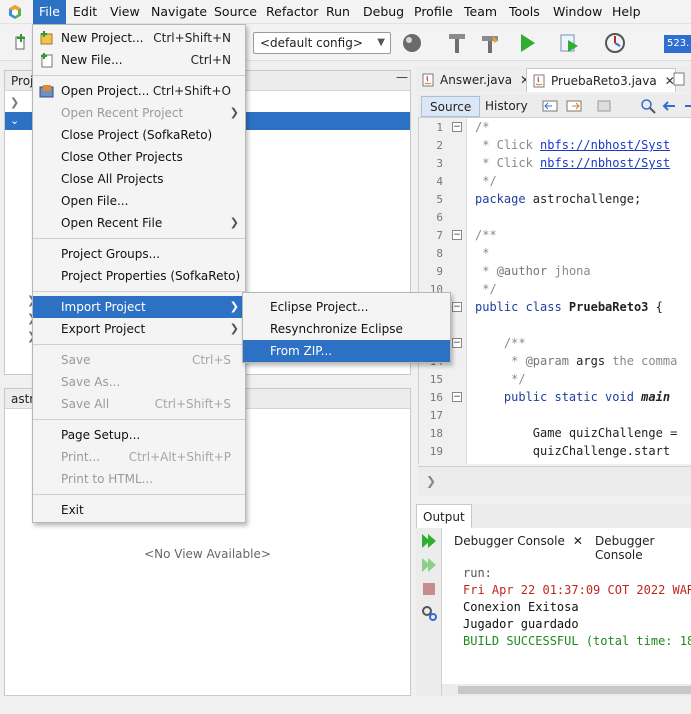  I want to click on minimize-editor-button: —, so click(402, 77).